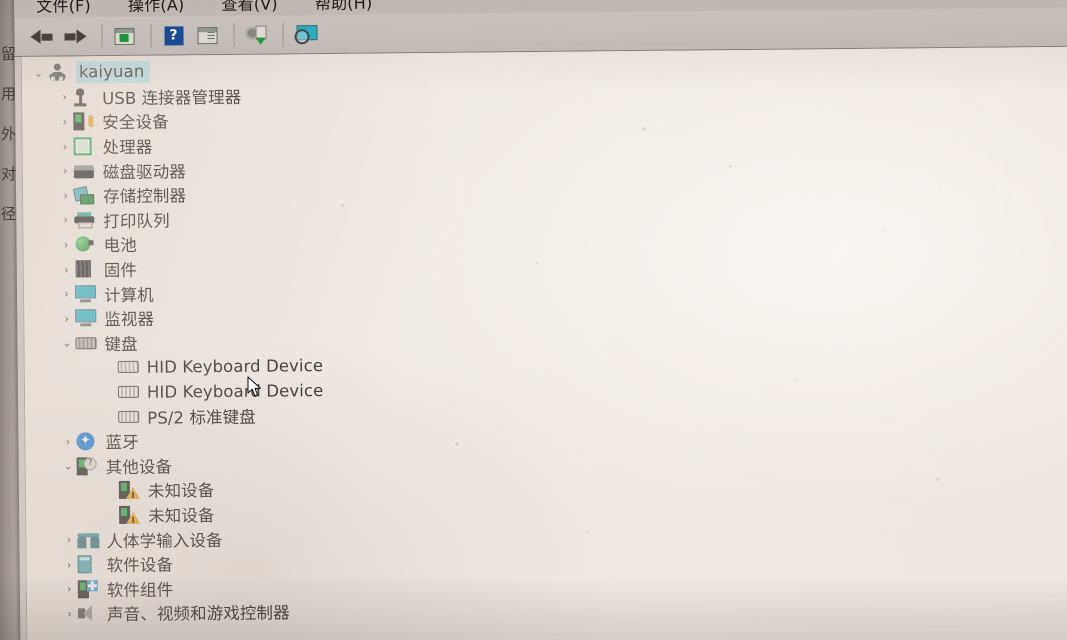 Image resolution: width=1067 pixels, height=640 pixels. I want to click on help-button: ?, so click(173, 35).